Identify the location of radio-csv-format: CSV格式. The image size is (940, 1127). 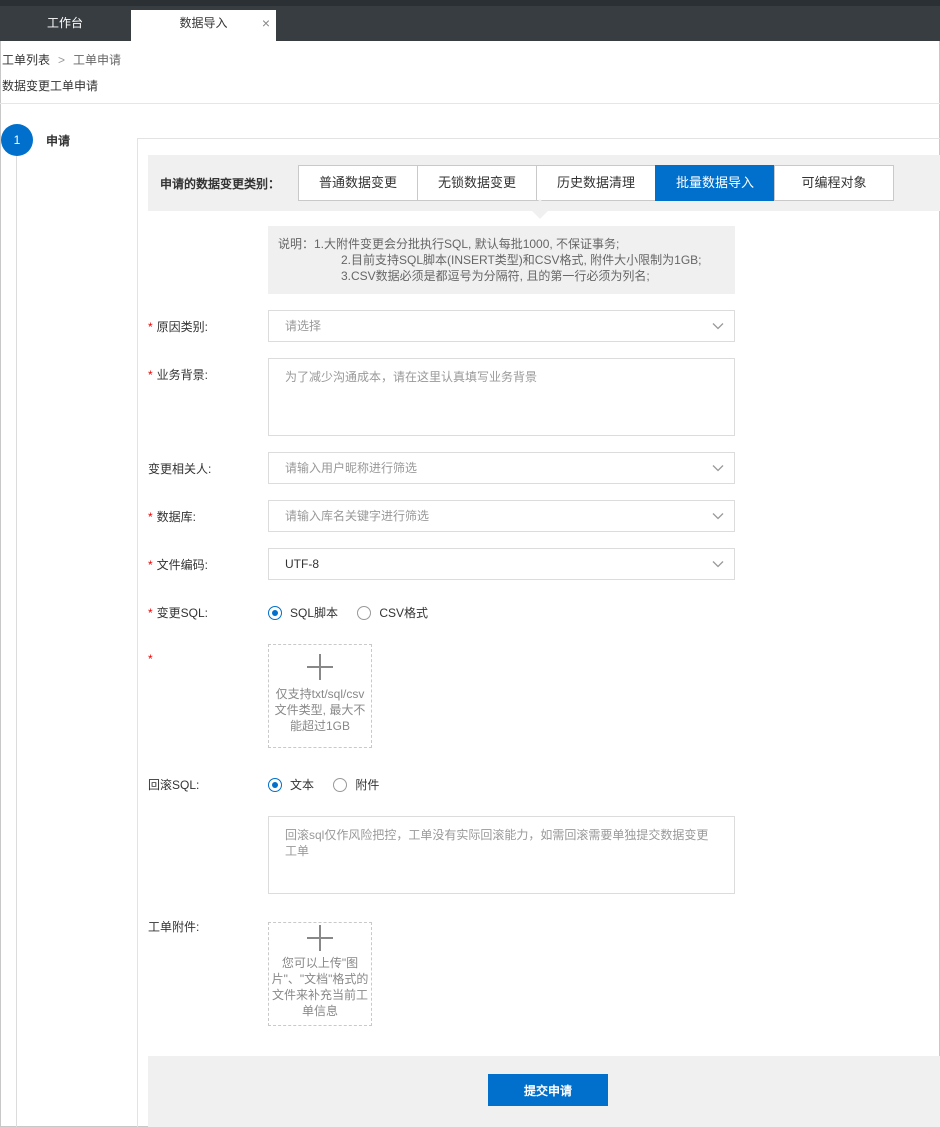
(392, 612).